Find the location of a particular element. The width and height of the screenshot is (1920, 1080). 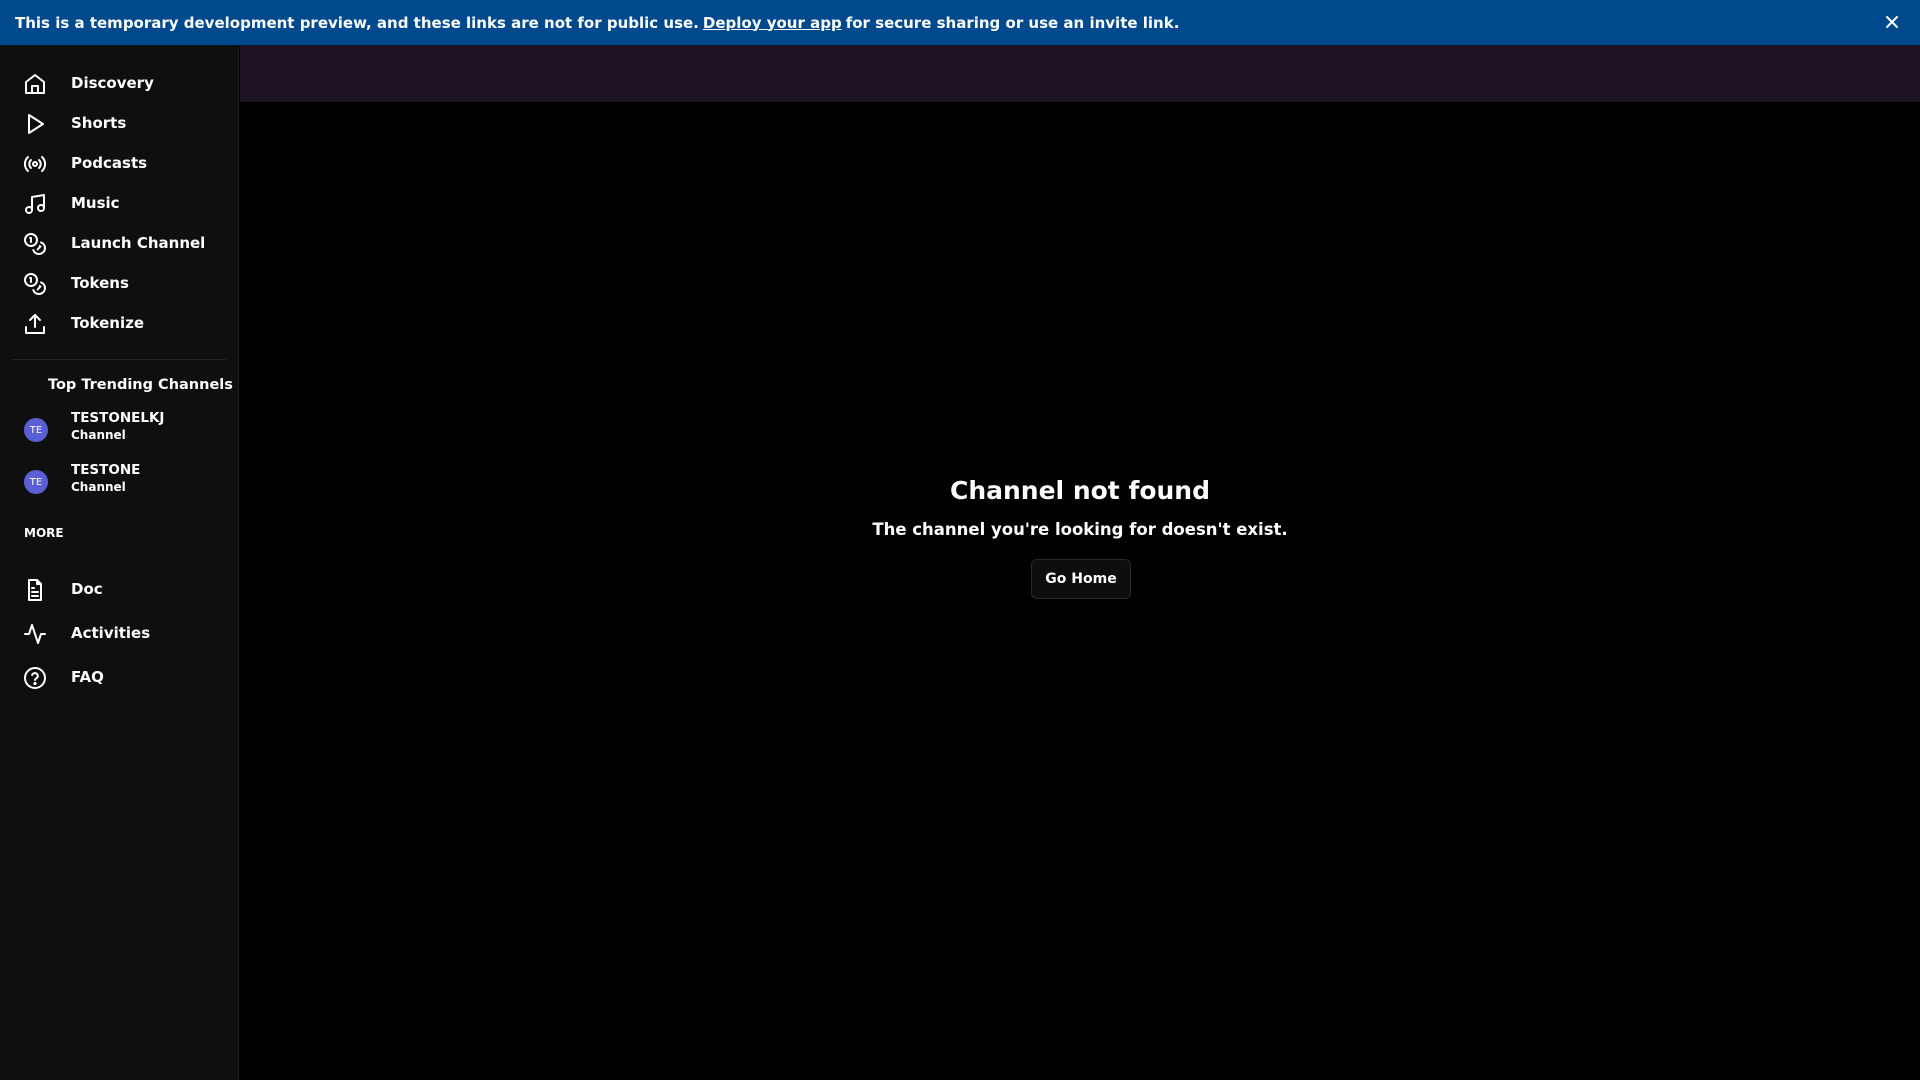

help-circle-icon is located at coordinates (35, 678).